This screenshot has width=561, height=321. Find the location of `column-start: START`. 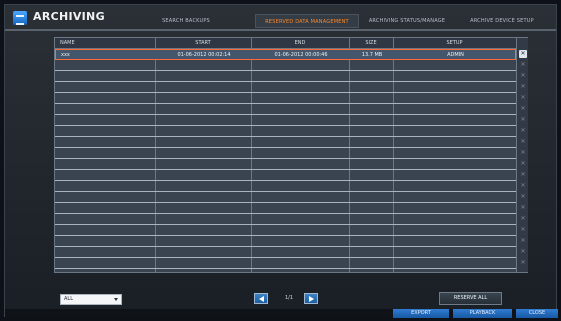

column-start: START is located at coordinates (203, 43).